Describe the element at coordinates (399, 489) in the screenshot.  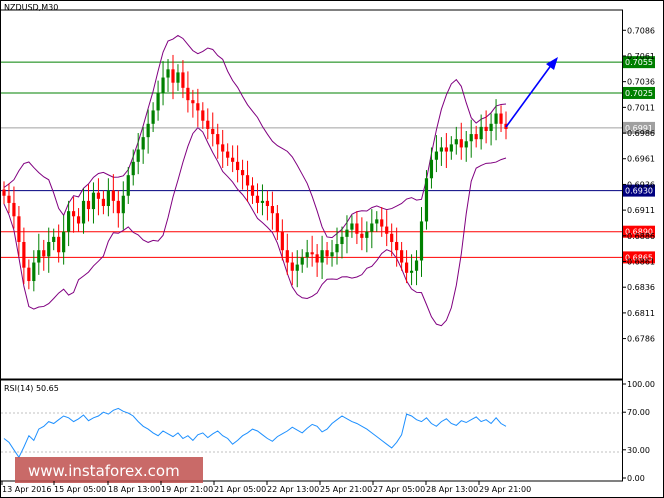
I see `time-tick-label: 27 Apr 05:00` at that location.